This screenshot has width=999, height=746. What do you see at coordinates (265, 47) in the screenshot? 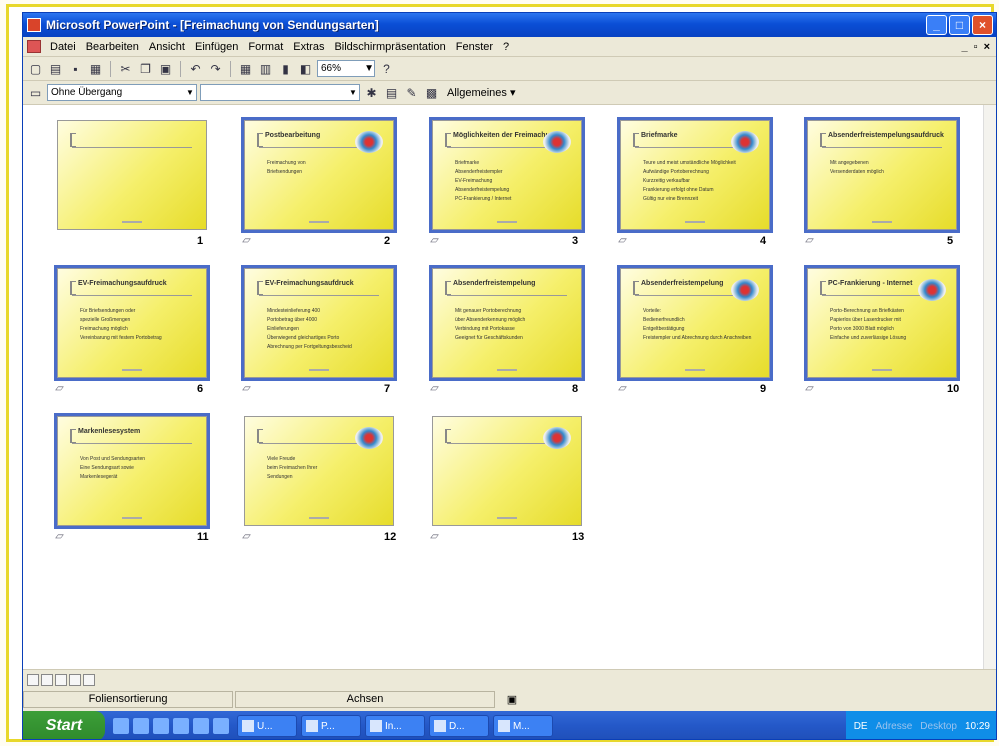
I see `menu-format: Format` at bounding box center [265, 47].